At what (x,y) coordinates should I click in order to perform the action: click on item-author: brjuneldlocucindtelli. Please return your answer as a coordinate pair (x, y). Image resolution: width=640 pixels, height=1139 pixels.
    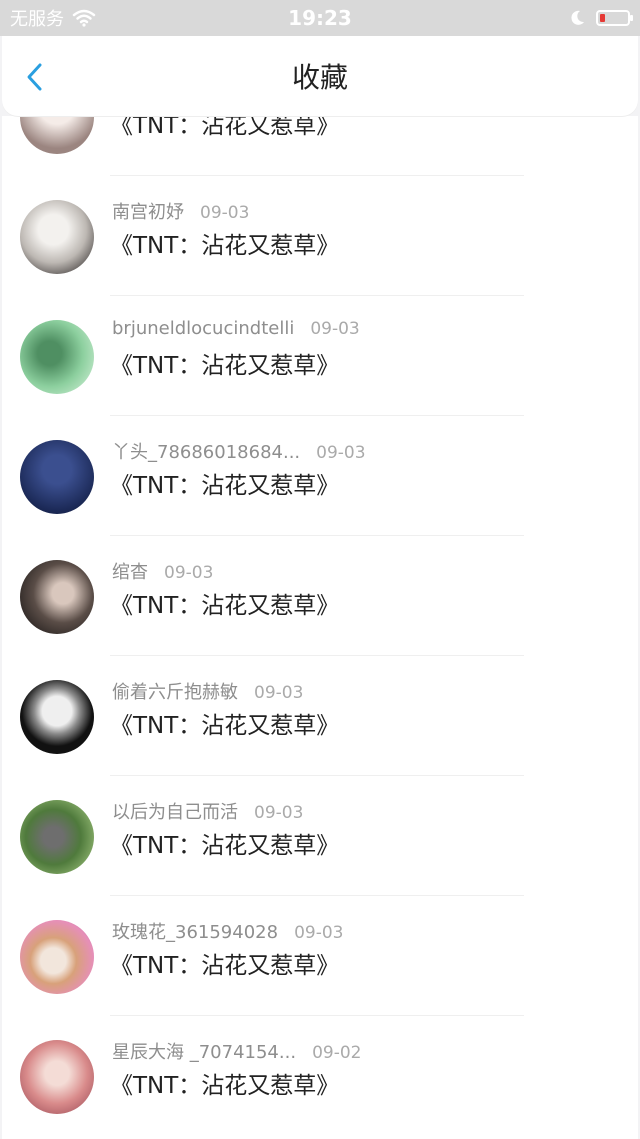
    Looking at the image, I should click on (203, 328).